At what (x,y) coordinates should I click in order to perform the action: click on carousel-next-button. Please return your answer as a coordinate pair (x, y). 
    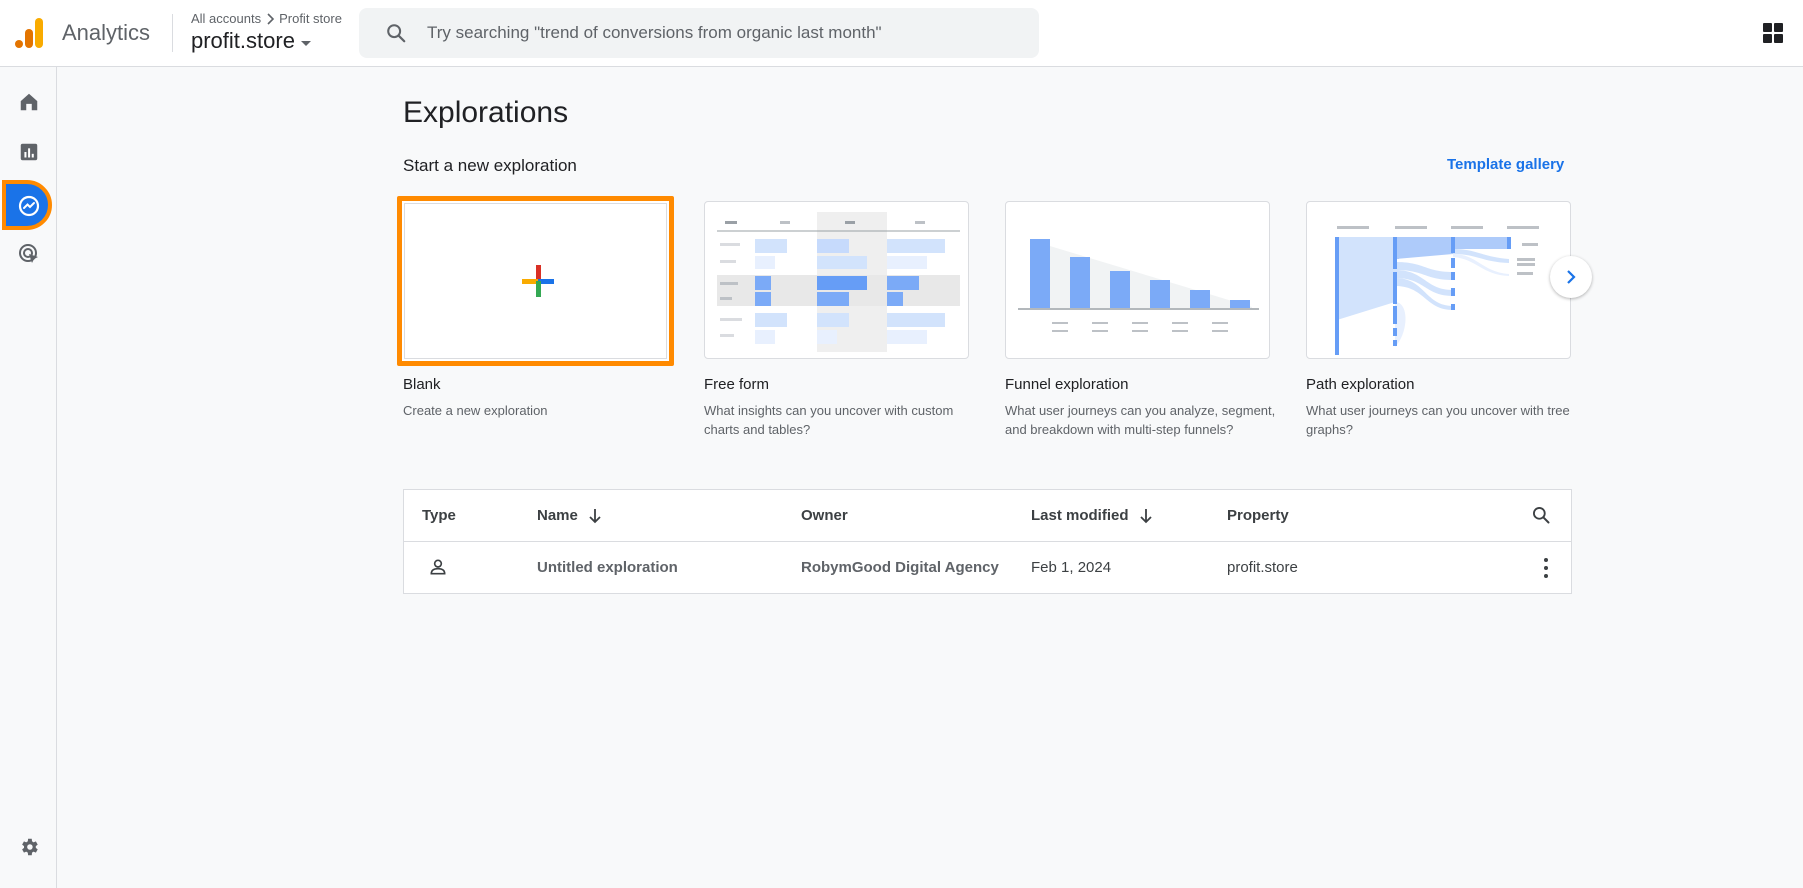
    Looking at the image, I should click on (1571, 277).